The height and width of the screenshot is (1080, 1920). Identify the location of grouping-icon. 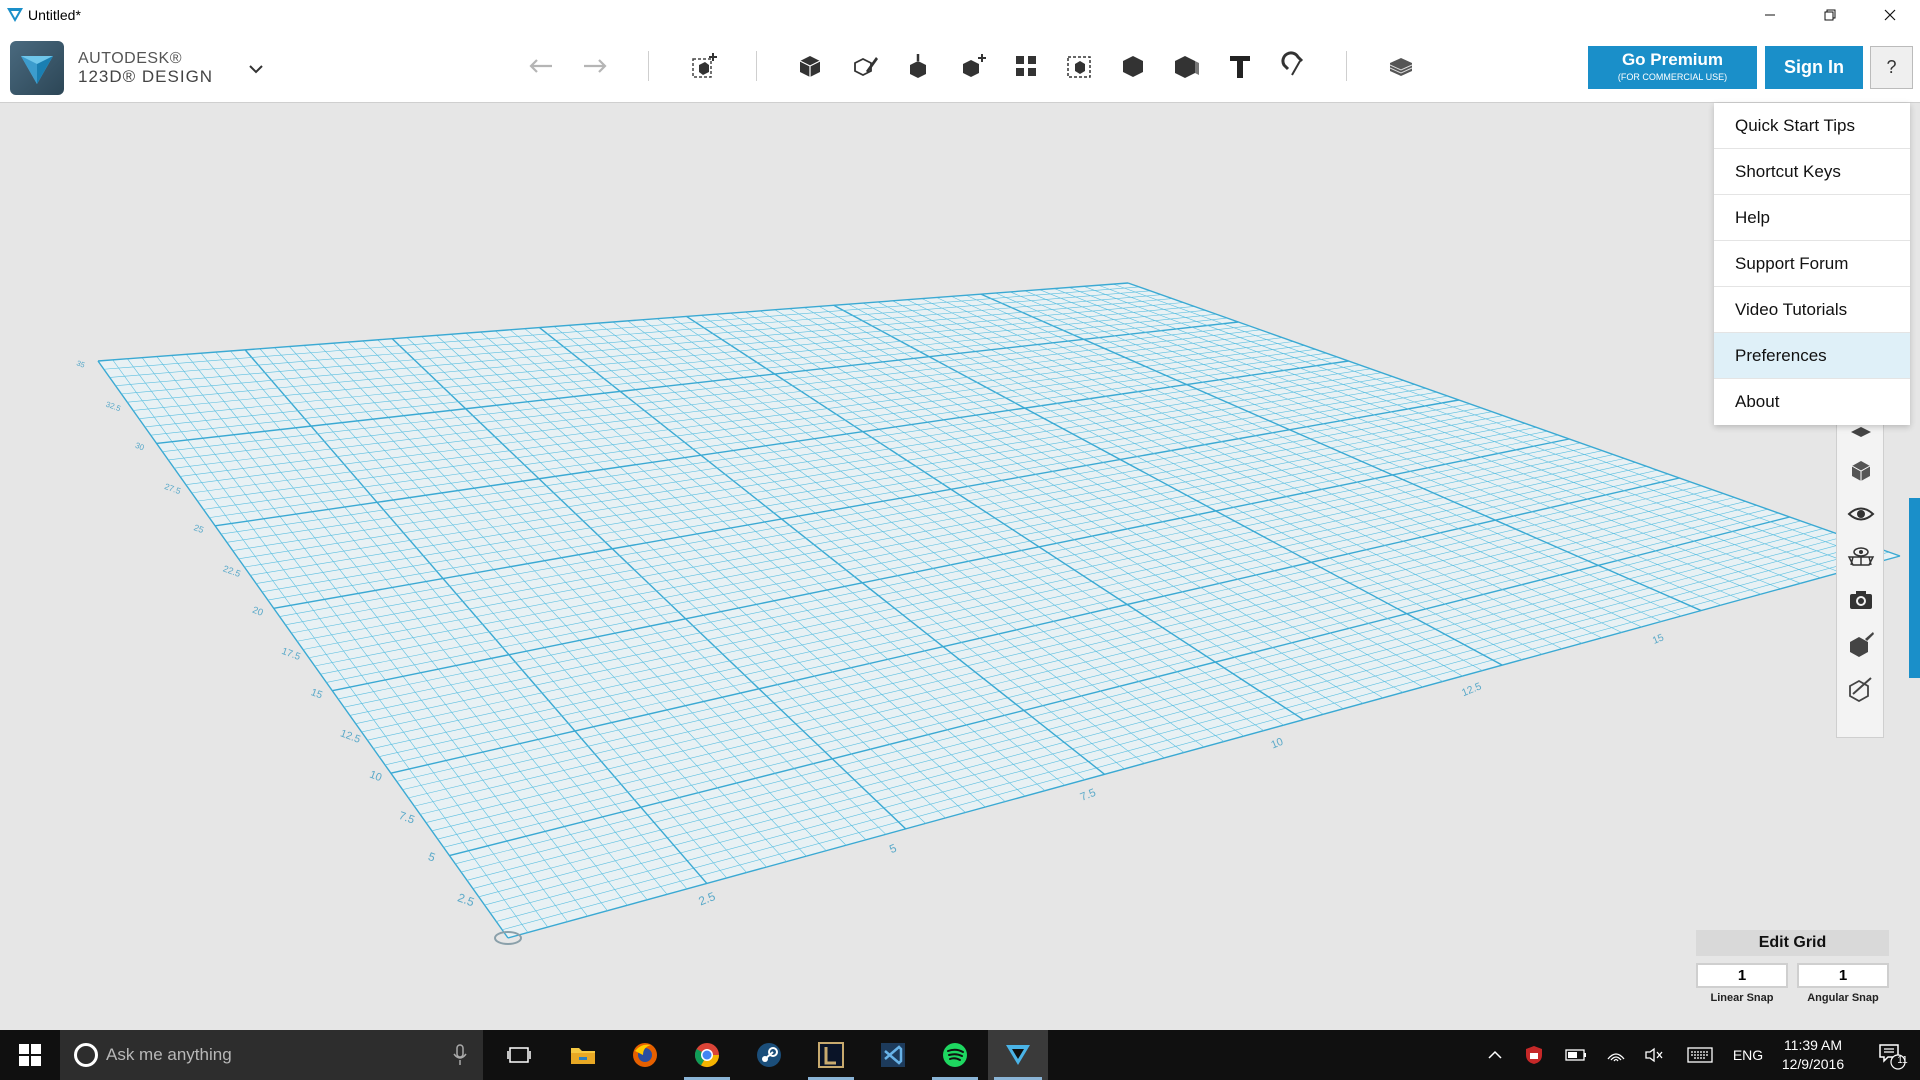
(1080, 66).